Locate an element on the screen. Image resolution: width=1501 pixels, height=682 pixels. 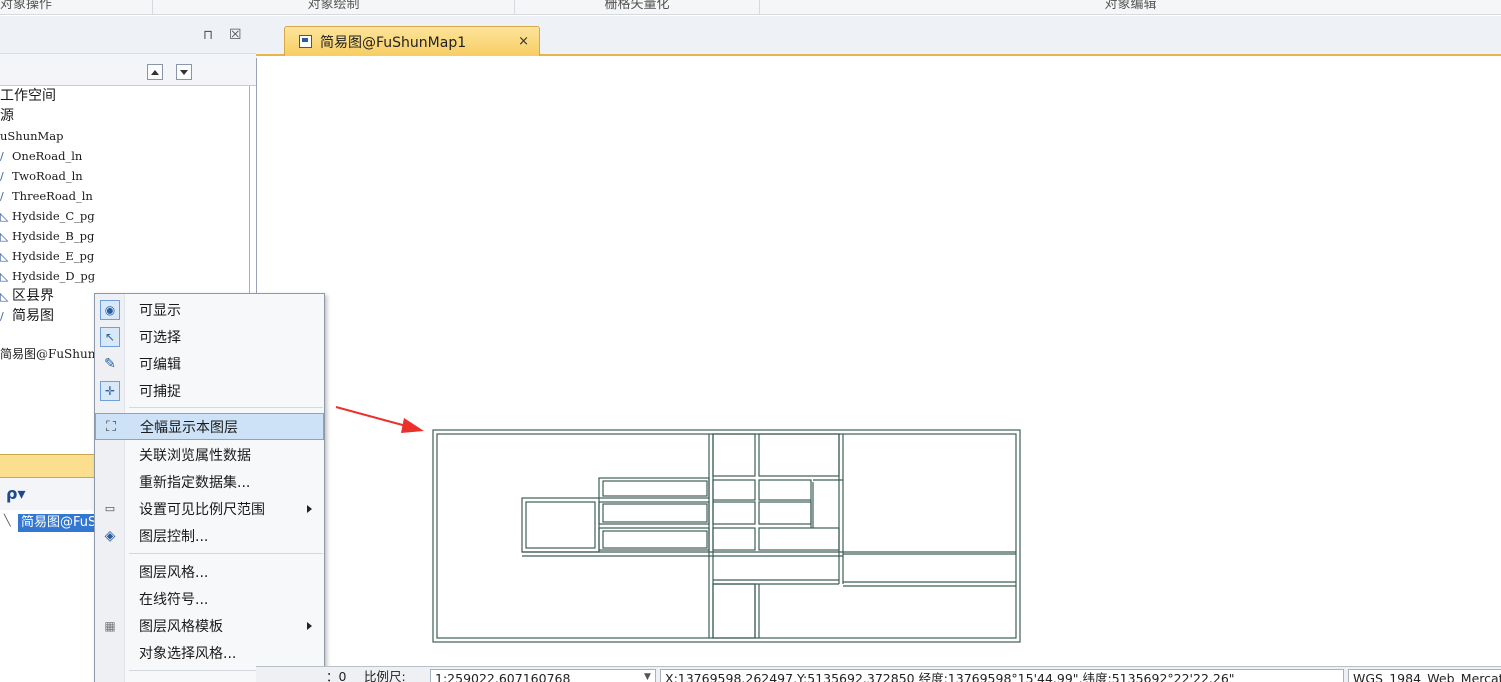
tree-node-label: 简易图@FuShunM is located at coordinates (54, 354).